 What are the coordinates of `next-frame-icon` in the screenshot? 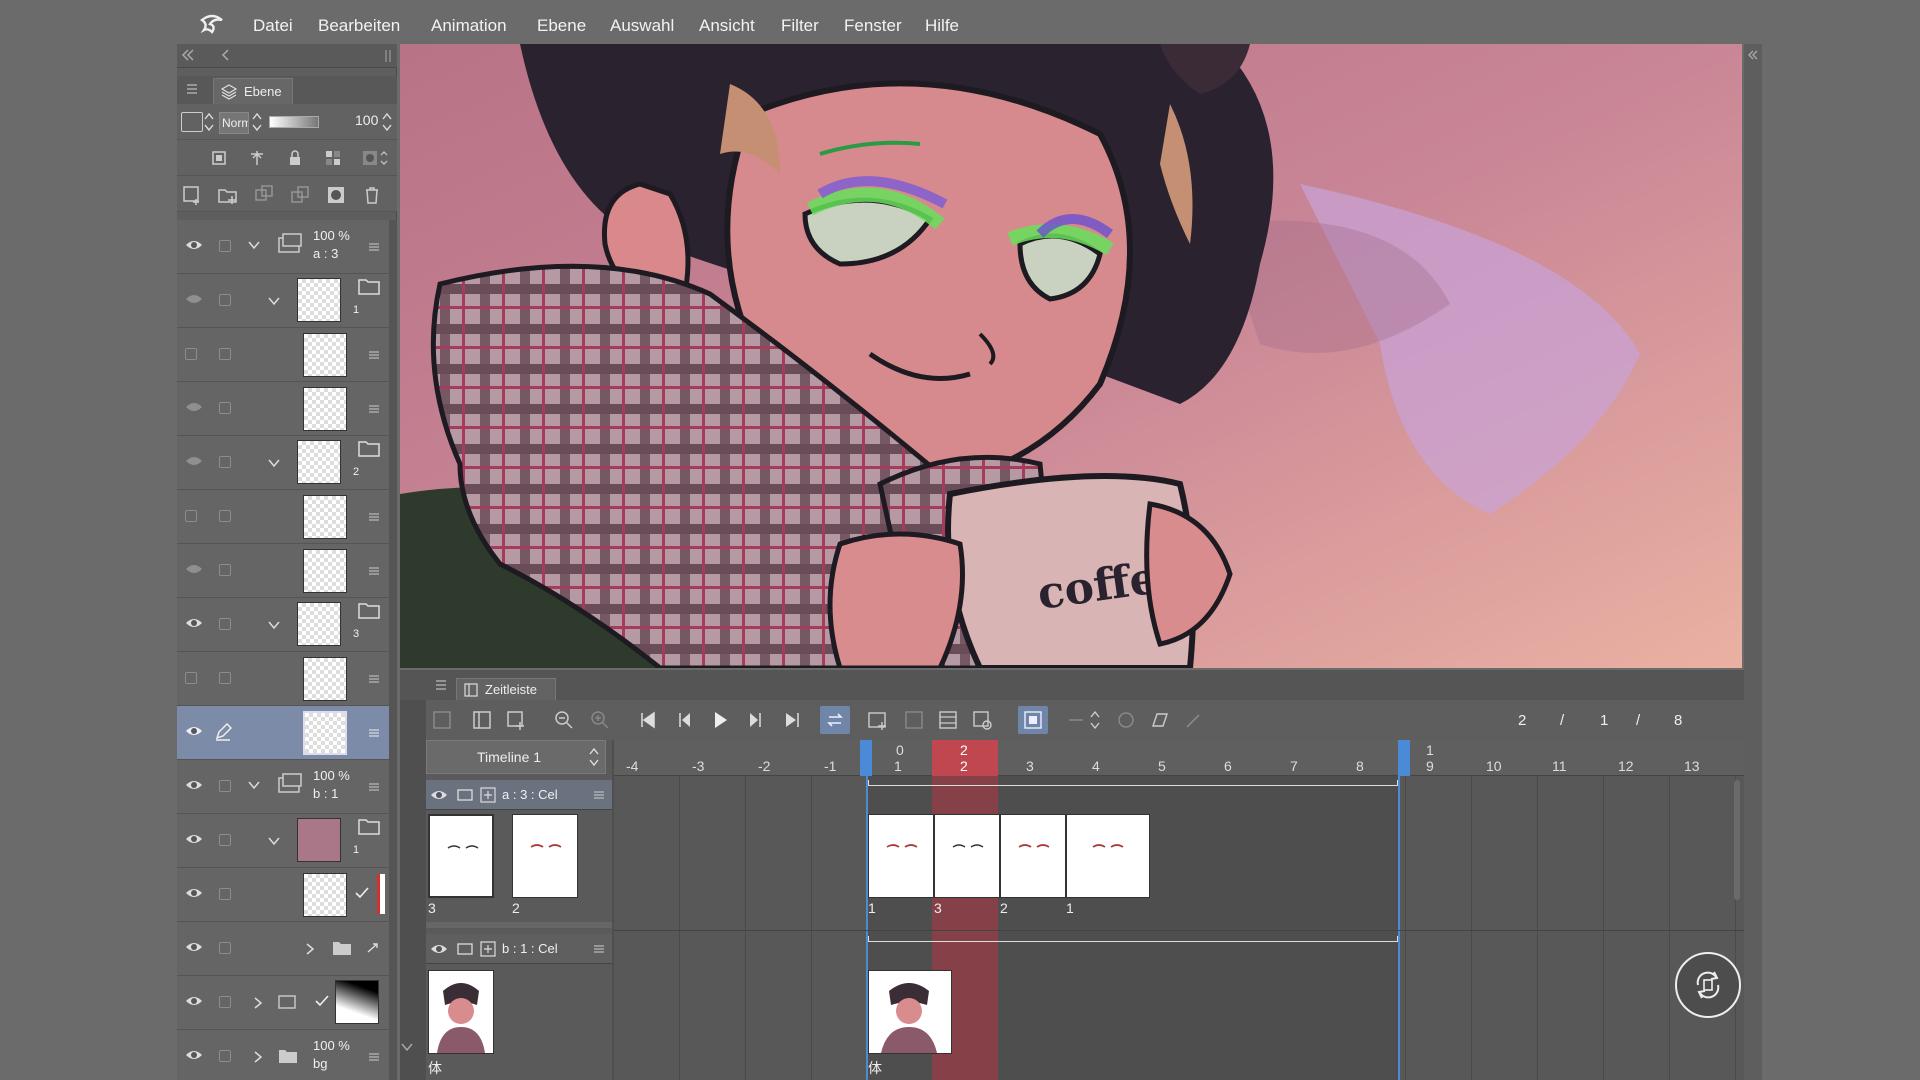 It's located at (756, 720).